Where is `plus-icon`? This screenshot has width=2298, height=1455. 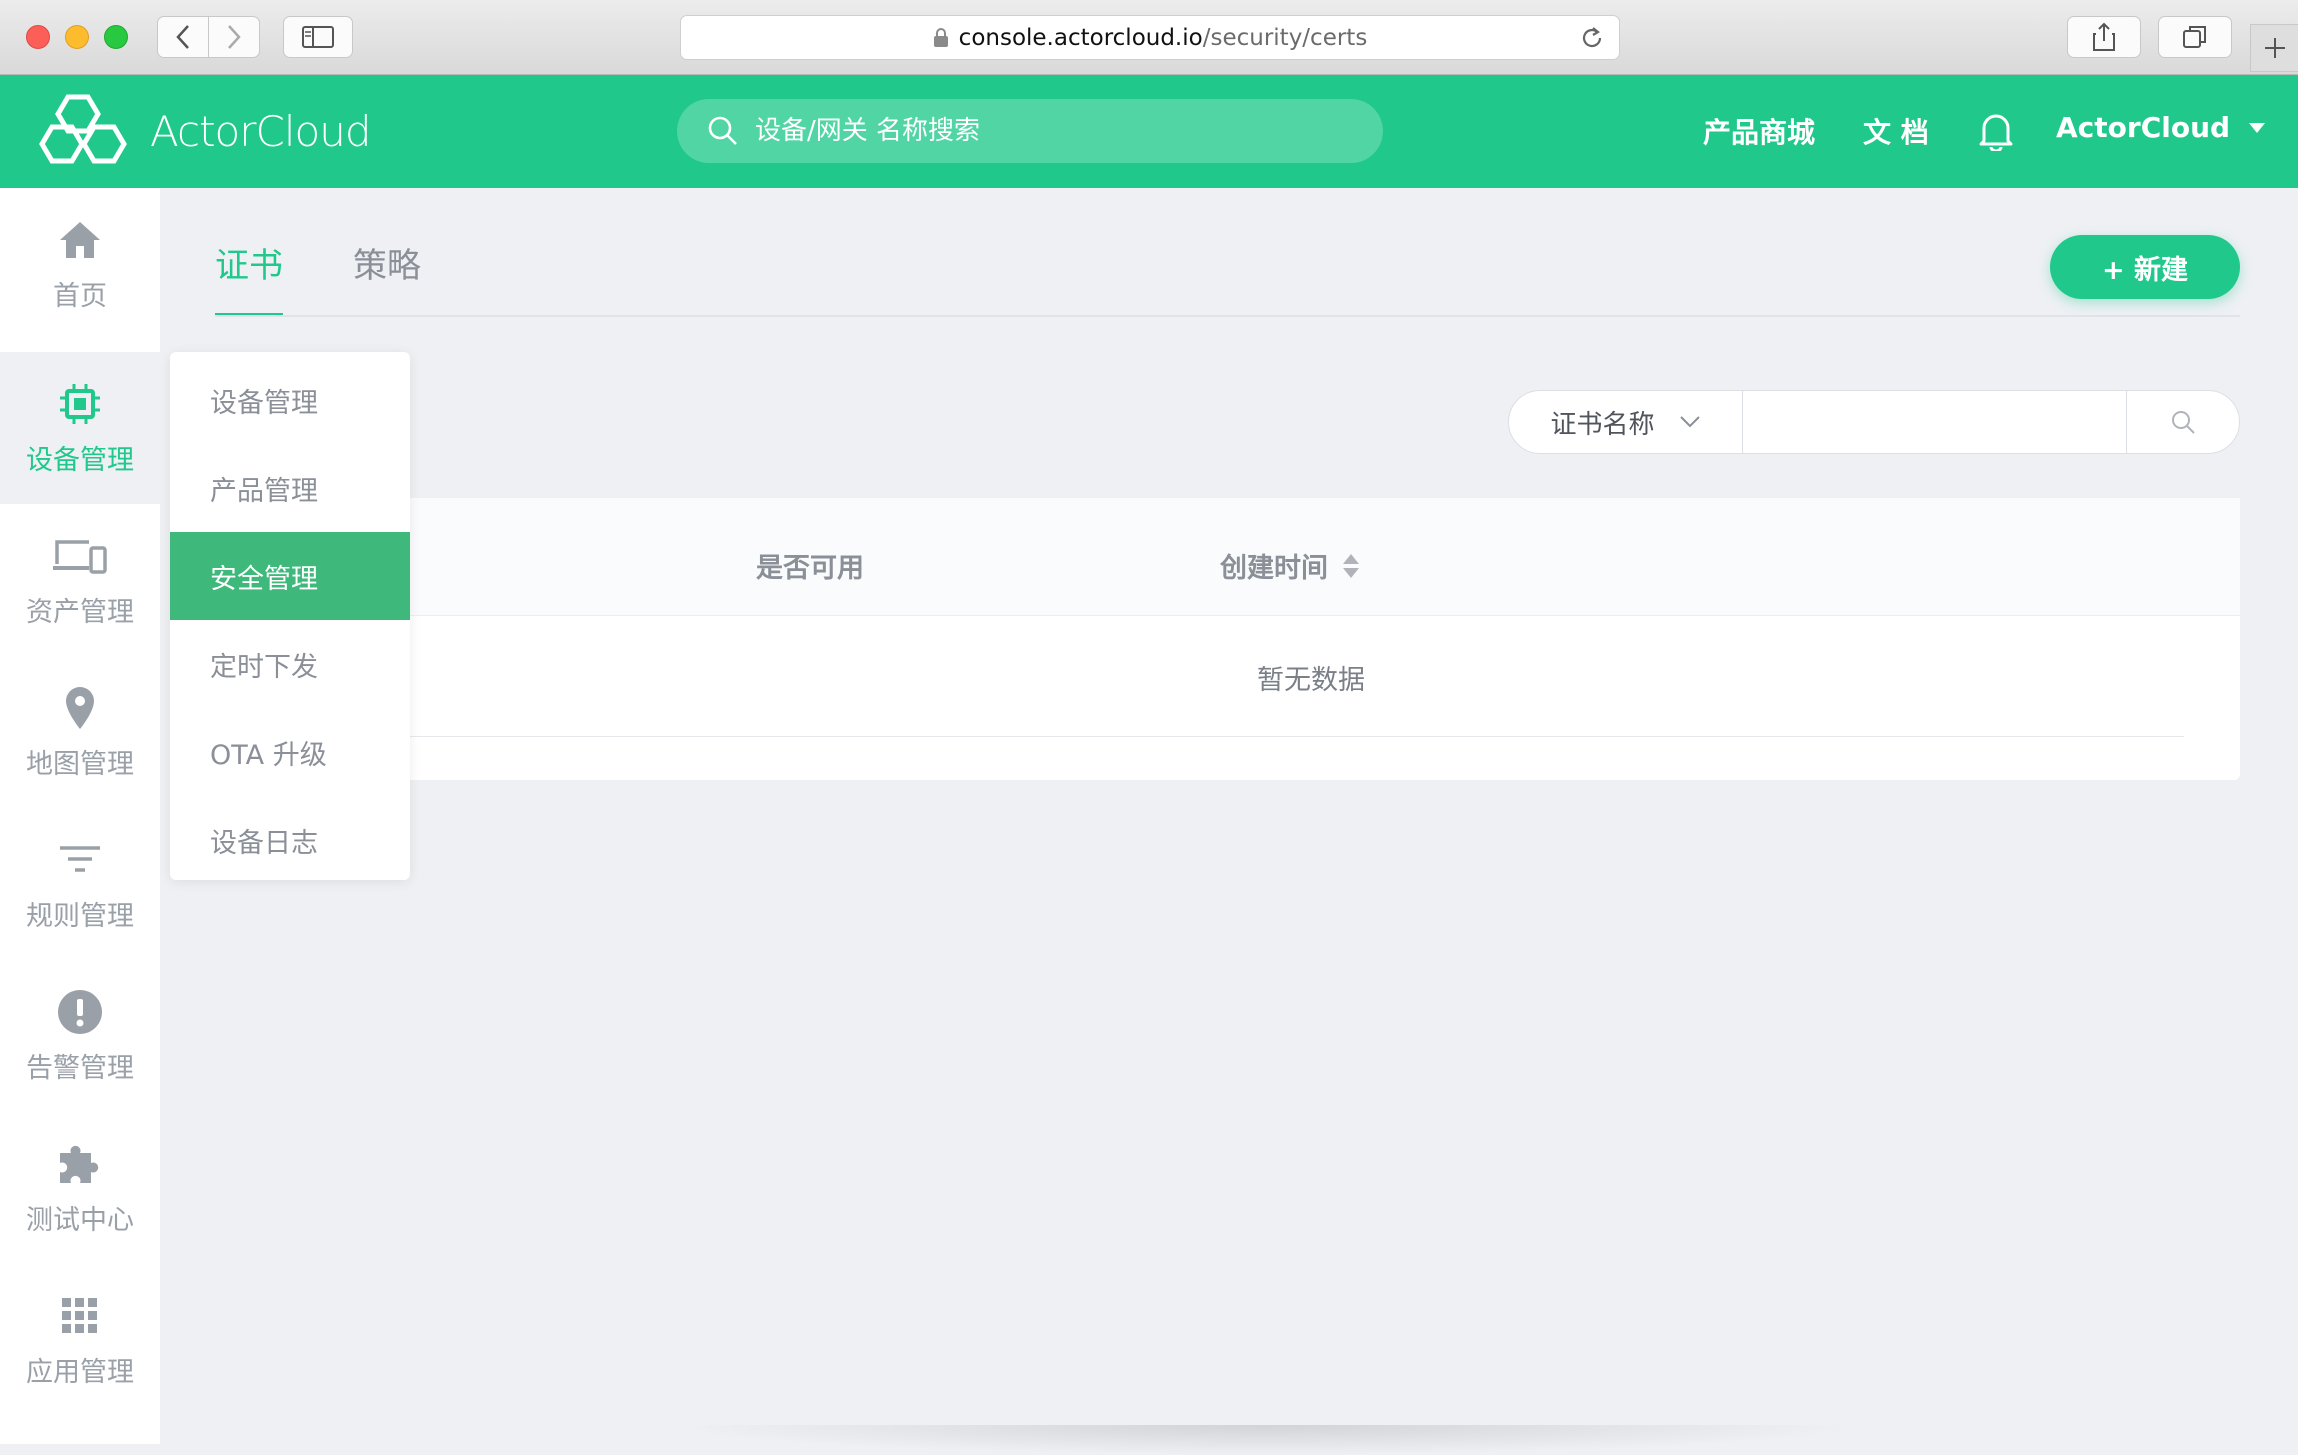
plus-icon is located at coordinates (2274, 48).